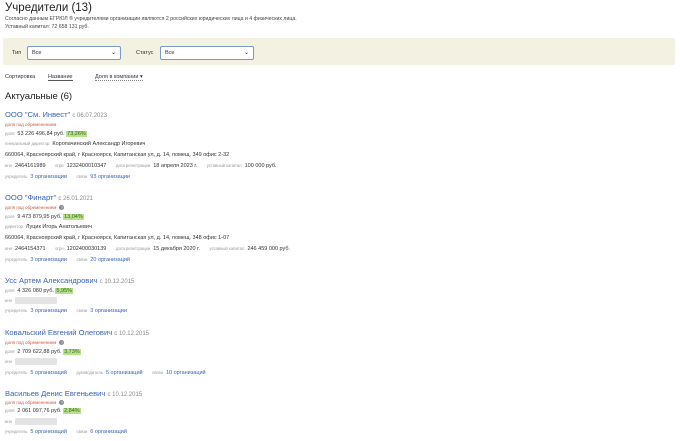 This screenshot has width=680, height=441. Describe the element at coordinates (20, 77) in the screenshot. I see `sort-label: Сортировка` at that location.